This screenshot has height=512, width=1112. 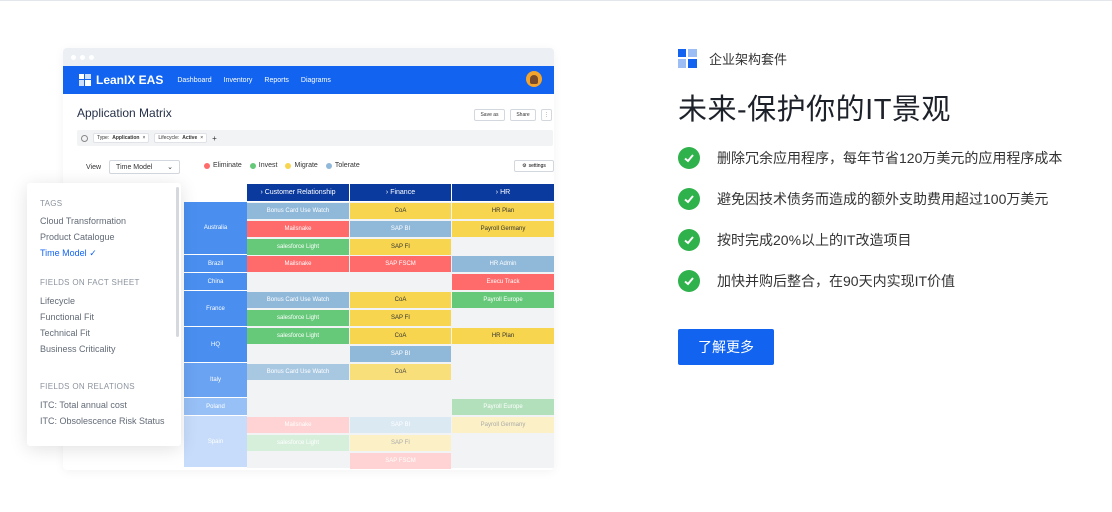 I want to click on column-header-customer-relationship: › Customer Relationship, so click(x=298, y=192).